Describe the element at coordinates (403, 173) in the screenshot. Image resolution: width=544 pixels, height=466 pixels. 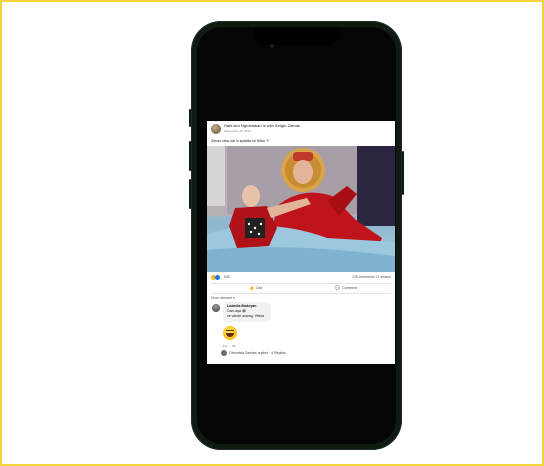
I see `phone-side-button-right` at that location.